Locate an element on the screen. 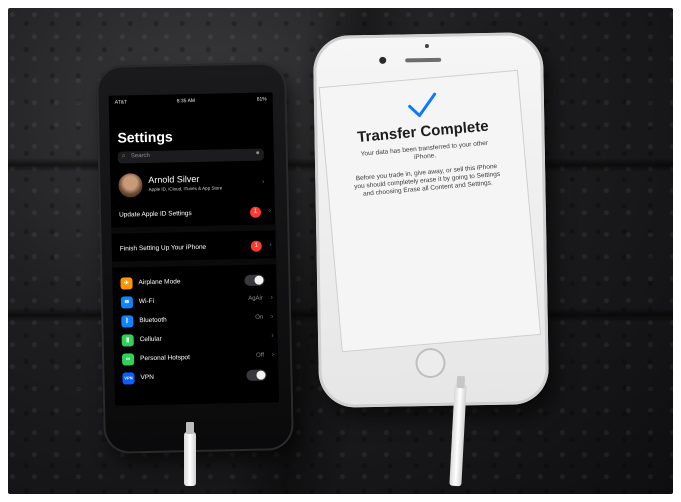 The height and width of the screenshot is (502, 681). earpiece-speaker is located at coordinates (423, 60).